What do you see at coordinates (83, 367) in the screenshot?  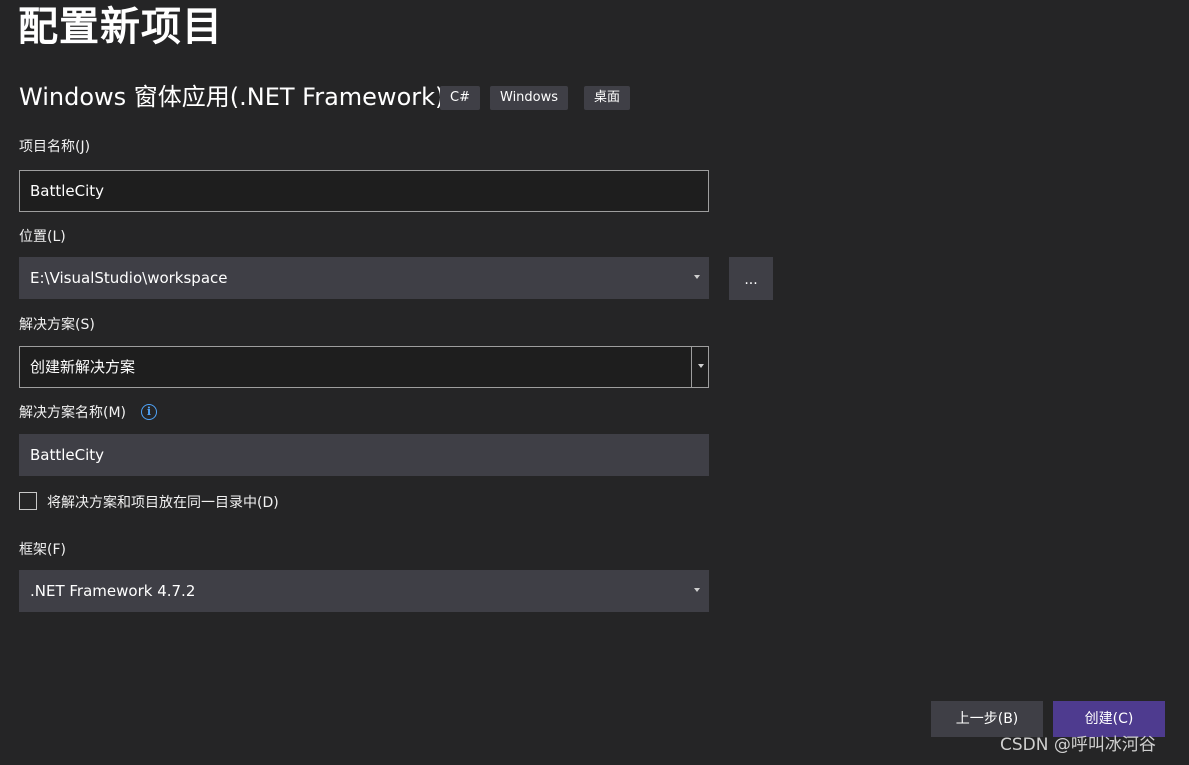 I see `solution-value: 创建新解决方案` at bounding box center [83, 367].